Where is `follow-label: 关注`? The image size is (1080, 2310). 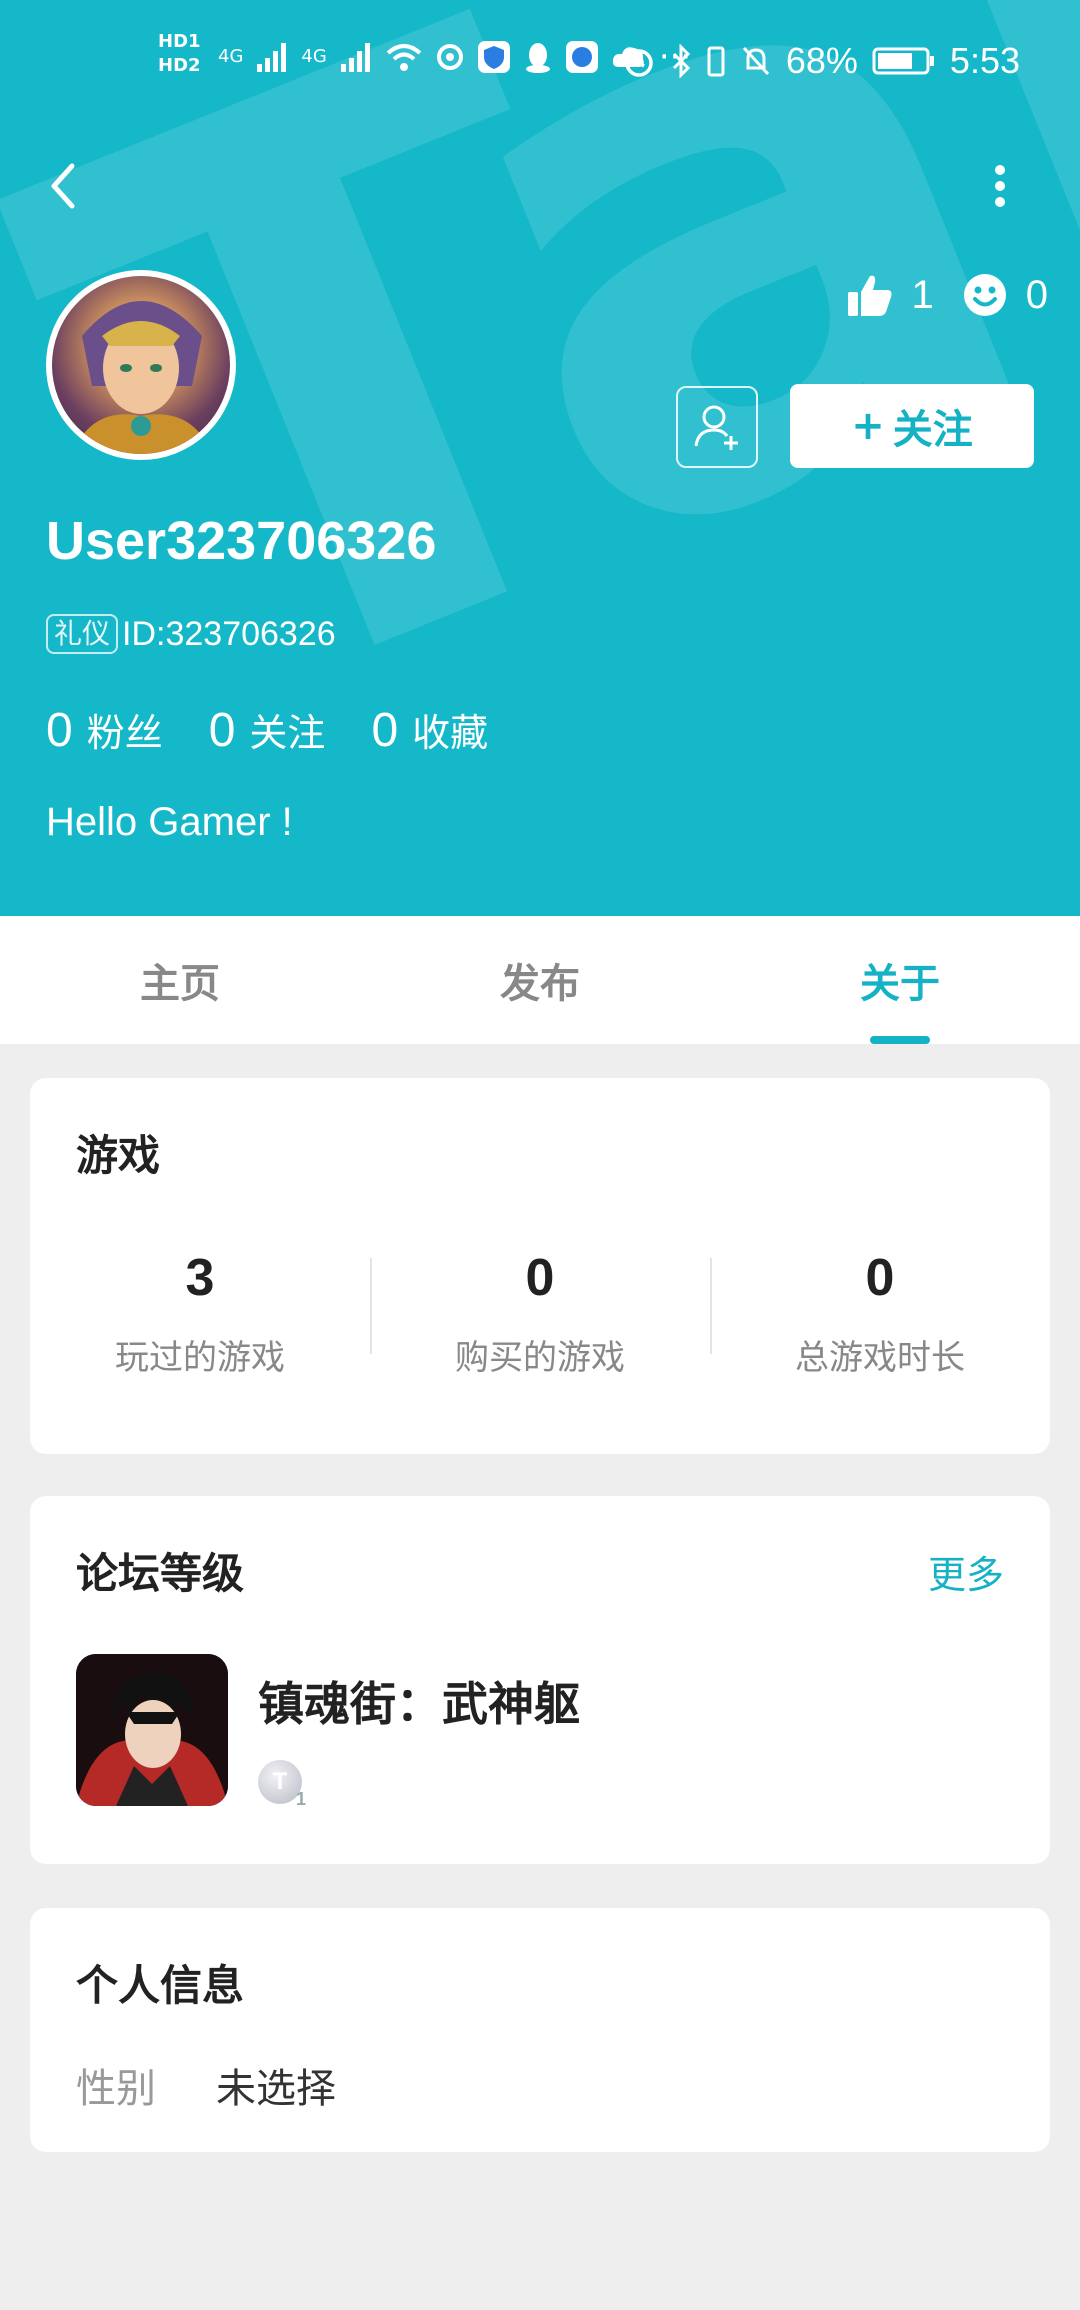
follow-label: 关注 is located at coordinates (932, 430).